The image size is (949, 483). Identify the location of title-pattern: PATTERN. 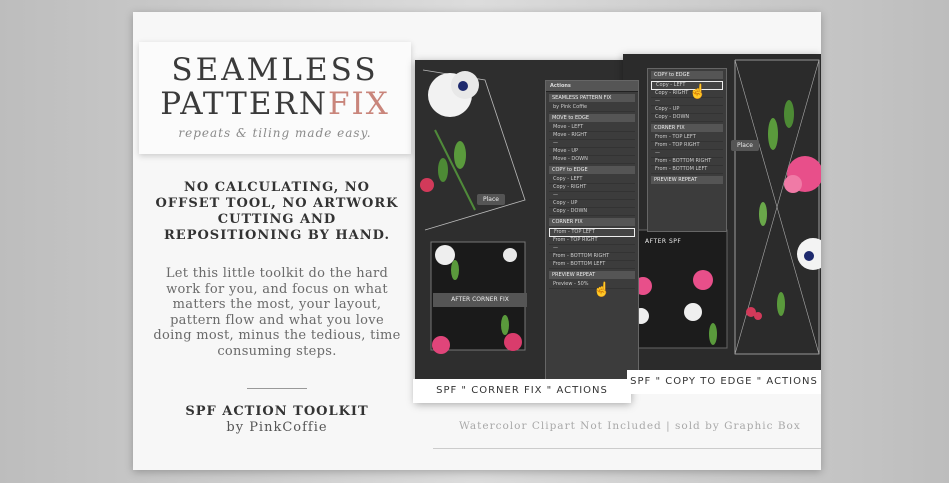
(244, 104).